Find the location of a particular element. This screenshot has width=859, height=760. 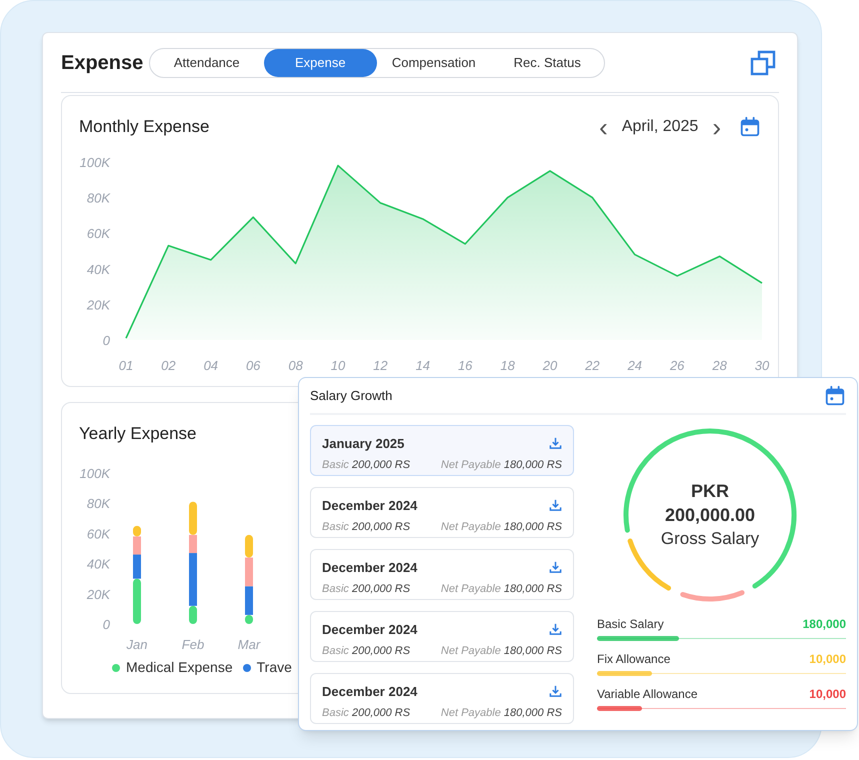

x-axis-label: 22 is located at coordinates (592, 365).